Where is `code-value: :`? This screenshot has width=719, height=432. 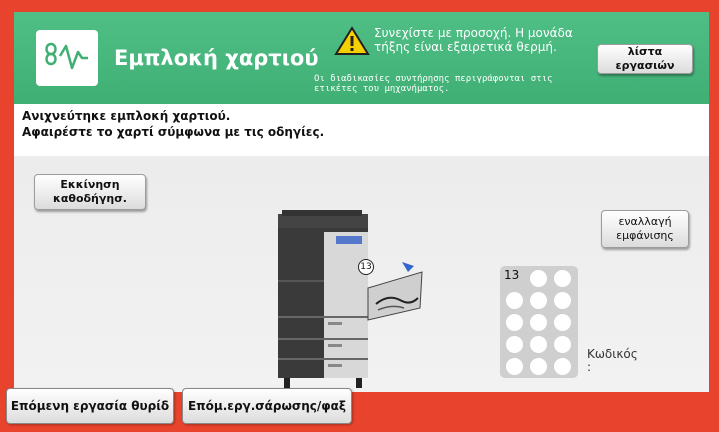 code-value: : is located at coordinates (589, 367).